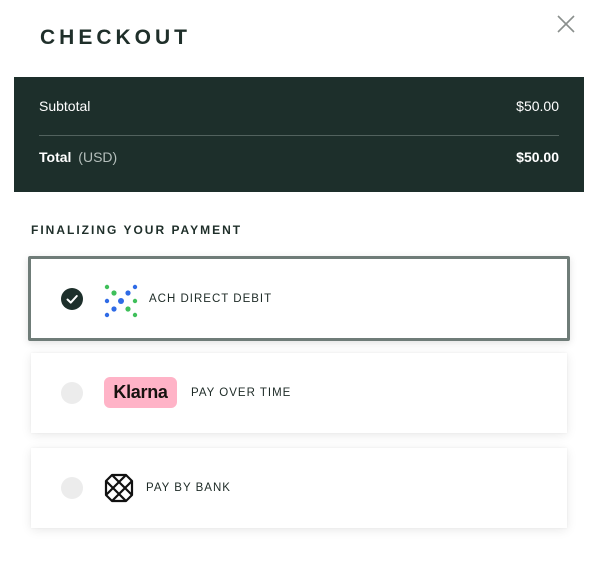 The height and width of the screenshot is (562, 594). What do you see at coordinates (121, 301) in the screenshot?
I see `ach-logo-icon` at bounding box center [121, 301].